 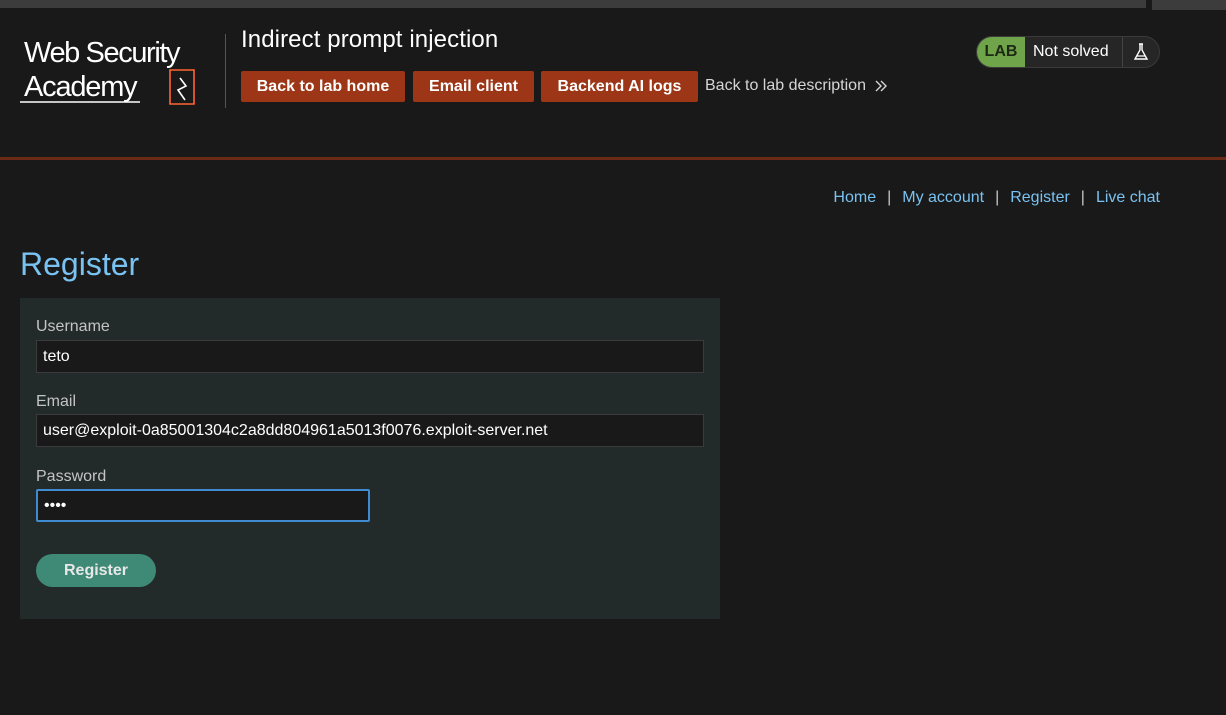 What do you see at coordinates (1074, 52) in the screenshot?
I see `lab-status-text: Not solved` at bounding box center [1074, 52].